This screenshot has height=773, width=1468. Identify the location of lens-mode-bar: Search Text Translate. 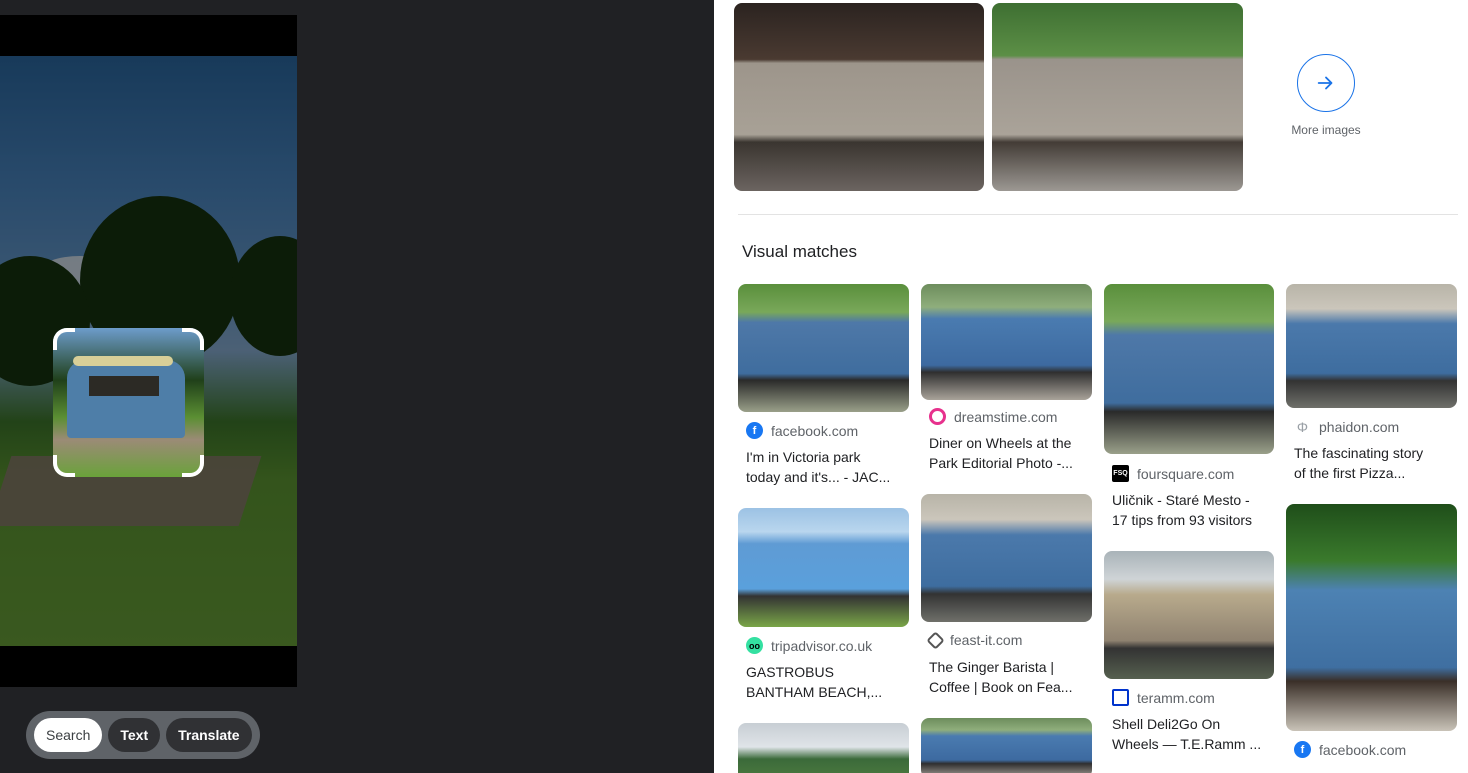
(143, 735).